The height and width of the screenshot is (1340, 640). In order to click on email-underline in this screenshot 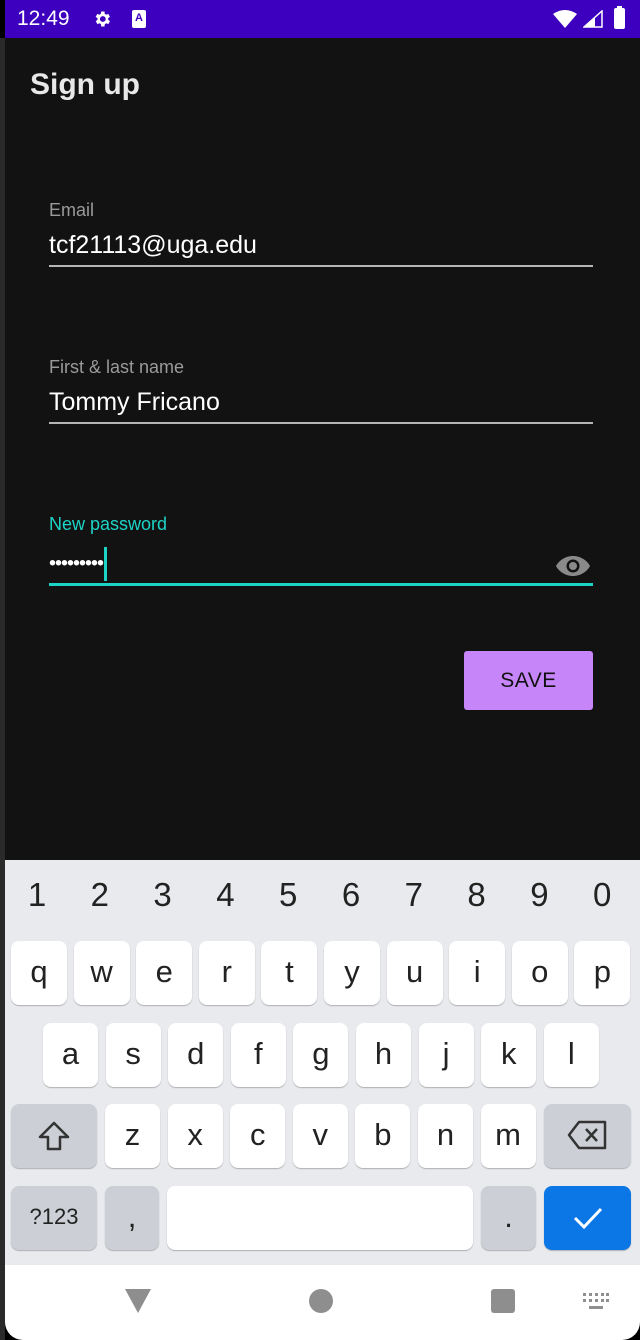, I will do `click(321, 266)`.